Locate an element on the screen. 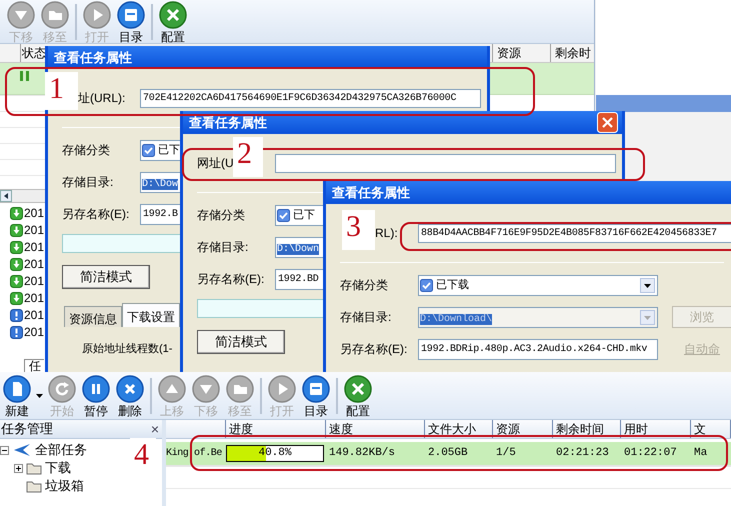  table-cell-text: 01:22:07 is located at coordinates (650, 454).